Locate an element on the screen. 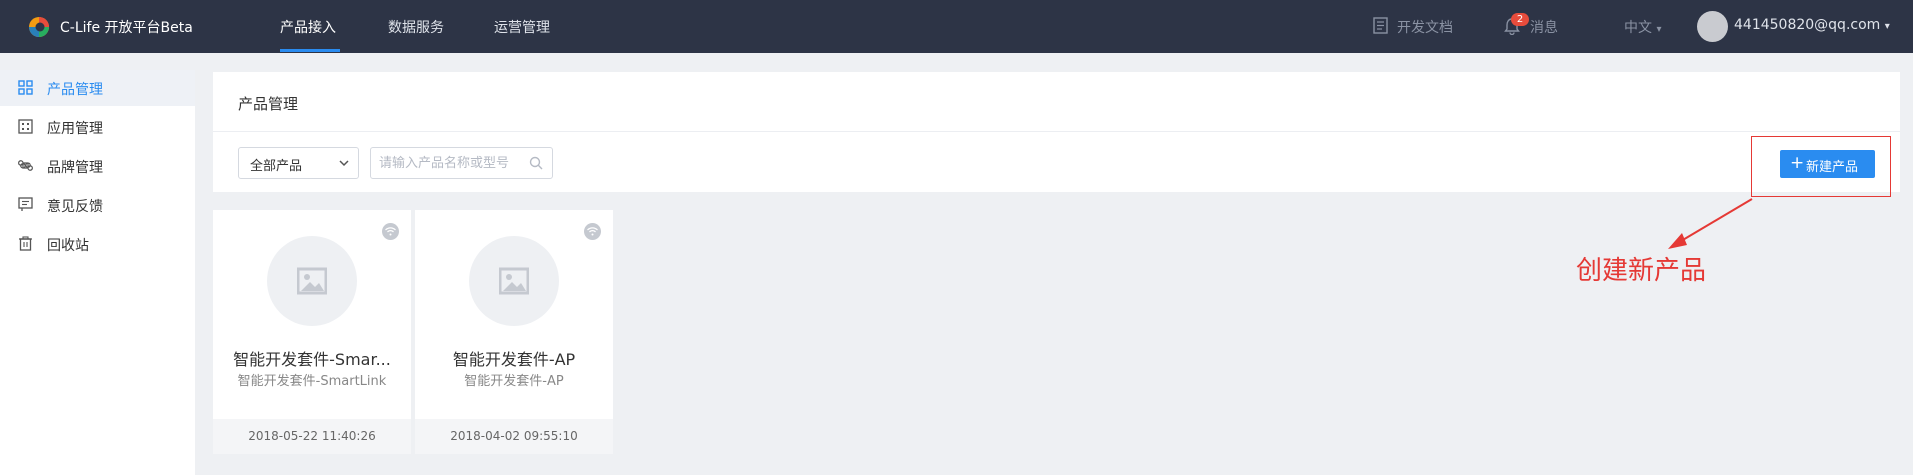  product-card: 智能开发套件-AP 智能开发套件-AP 2018-04-02 09:55:10 is located at coordinates (514, 332).